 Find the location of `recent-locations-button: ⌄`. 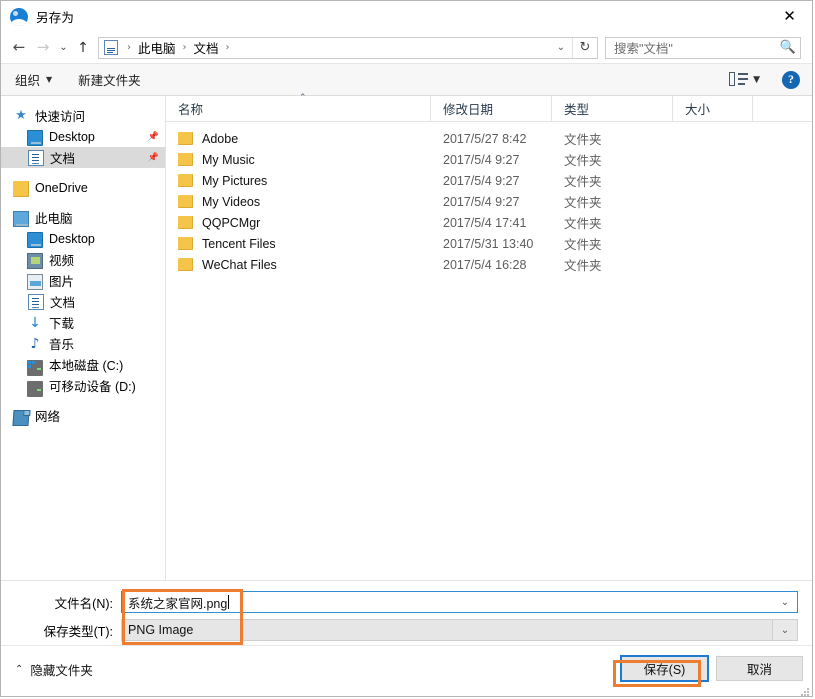

recent-locations-button: ⌄ is located at coordinates (63, 48).